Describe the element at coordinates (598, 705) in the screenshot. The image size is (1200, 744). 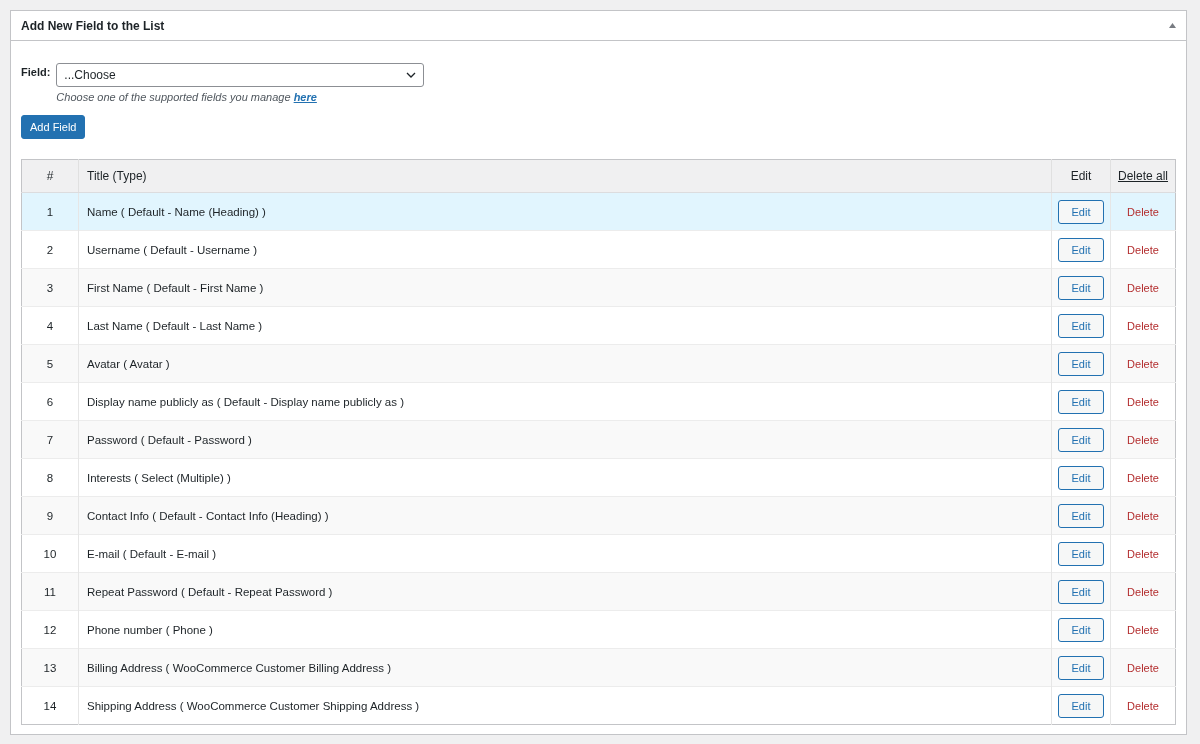
I see `table-row: 14 Shipping Address ( WooCommerce Customer Shipping Address ) Edit Delete` at that location.